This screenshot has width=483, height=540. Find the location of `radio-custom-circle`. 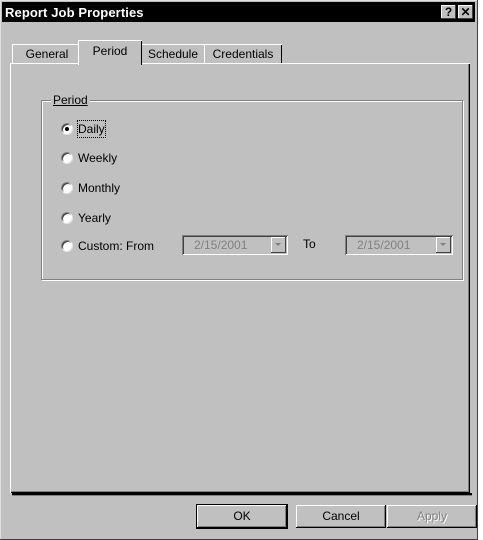

radio-custom-circle is located at coordinates (67, 246).